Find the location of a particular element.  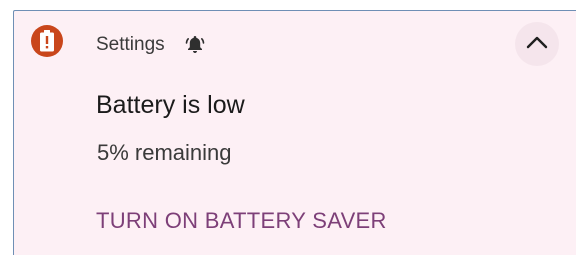

collapse-button is located at coordinates (537, 44).